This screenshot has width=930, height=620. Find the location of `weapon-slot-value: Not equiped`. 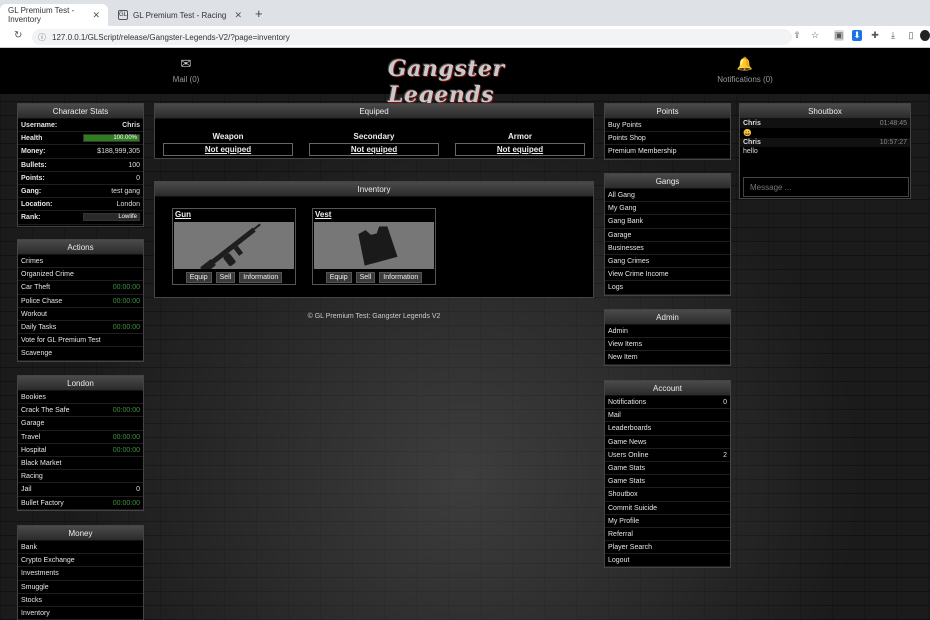

weapon-slot-value: Not equiped is located at coordinates (228, 149).